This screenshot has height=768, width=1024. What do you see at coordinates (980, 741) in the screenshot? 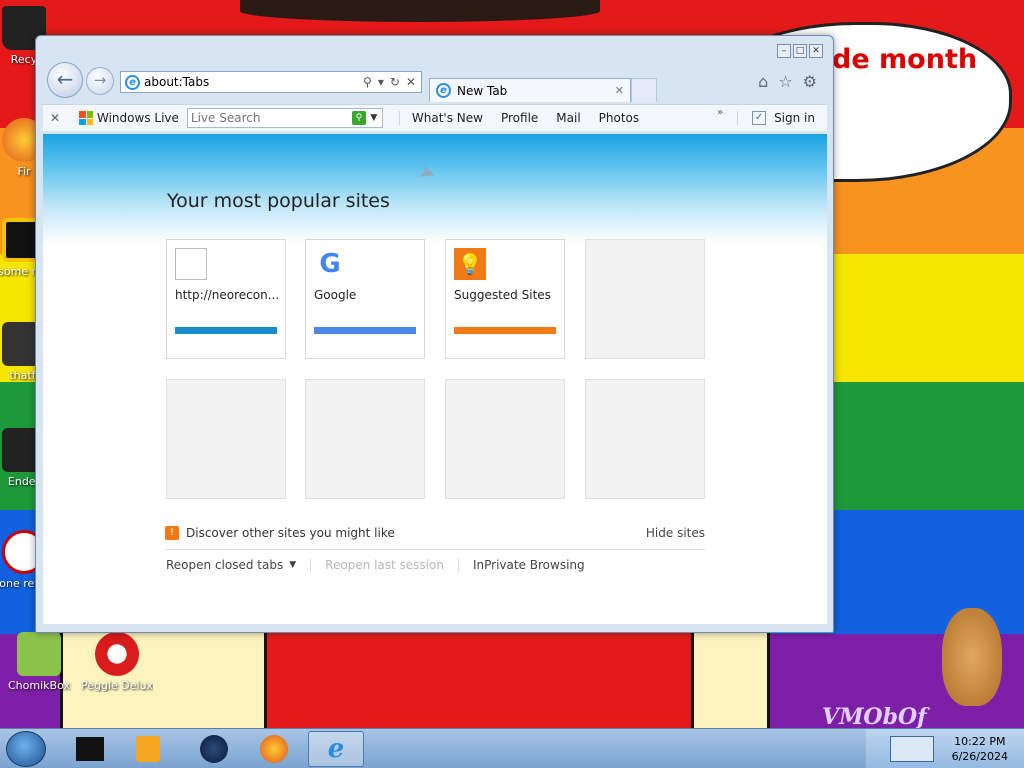
I see `clock-time: 10:22 PM` at bounding box center [980, 741].